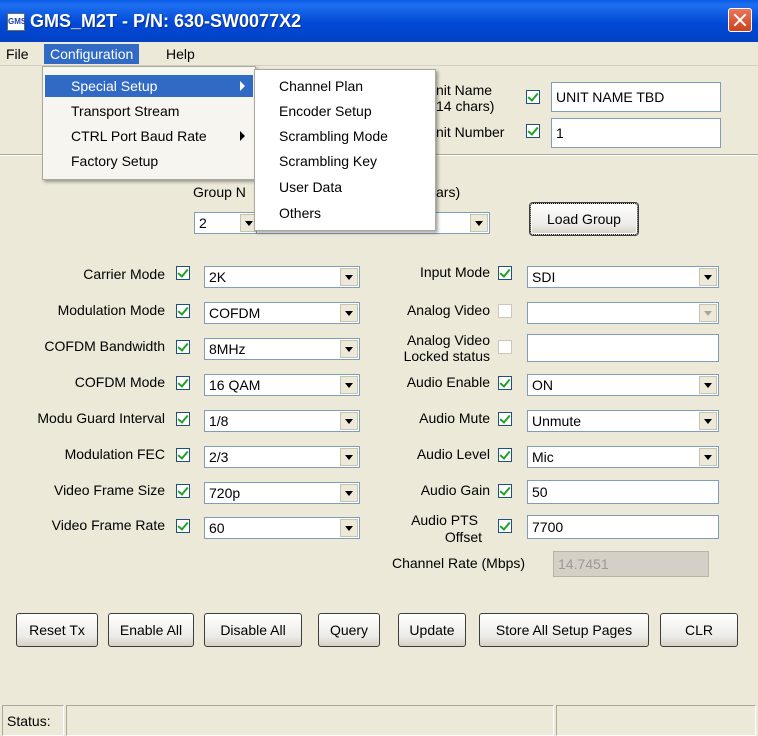 The height and width of the screenshot is (736, 758). Describe the element at coordinates (623, 277) in the screenshot. I see `input-mode-select: SDI` at that location.